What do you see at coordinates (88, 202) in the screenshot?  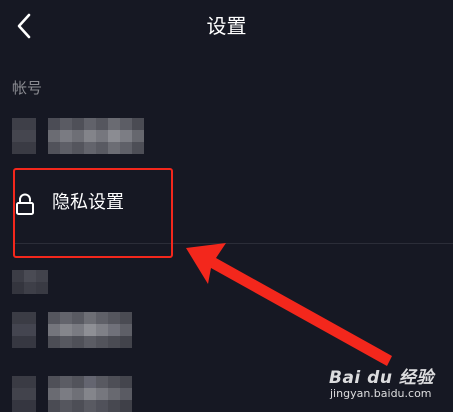 I see `menu-item-label: 隐私设置` at bounding box center [88, 202].